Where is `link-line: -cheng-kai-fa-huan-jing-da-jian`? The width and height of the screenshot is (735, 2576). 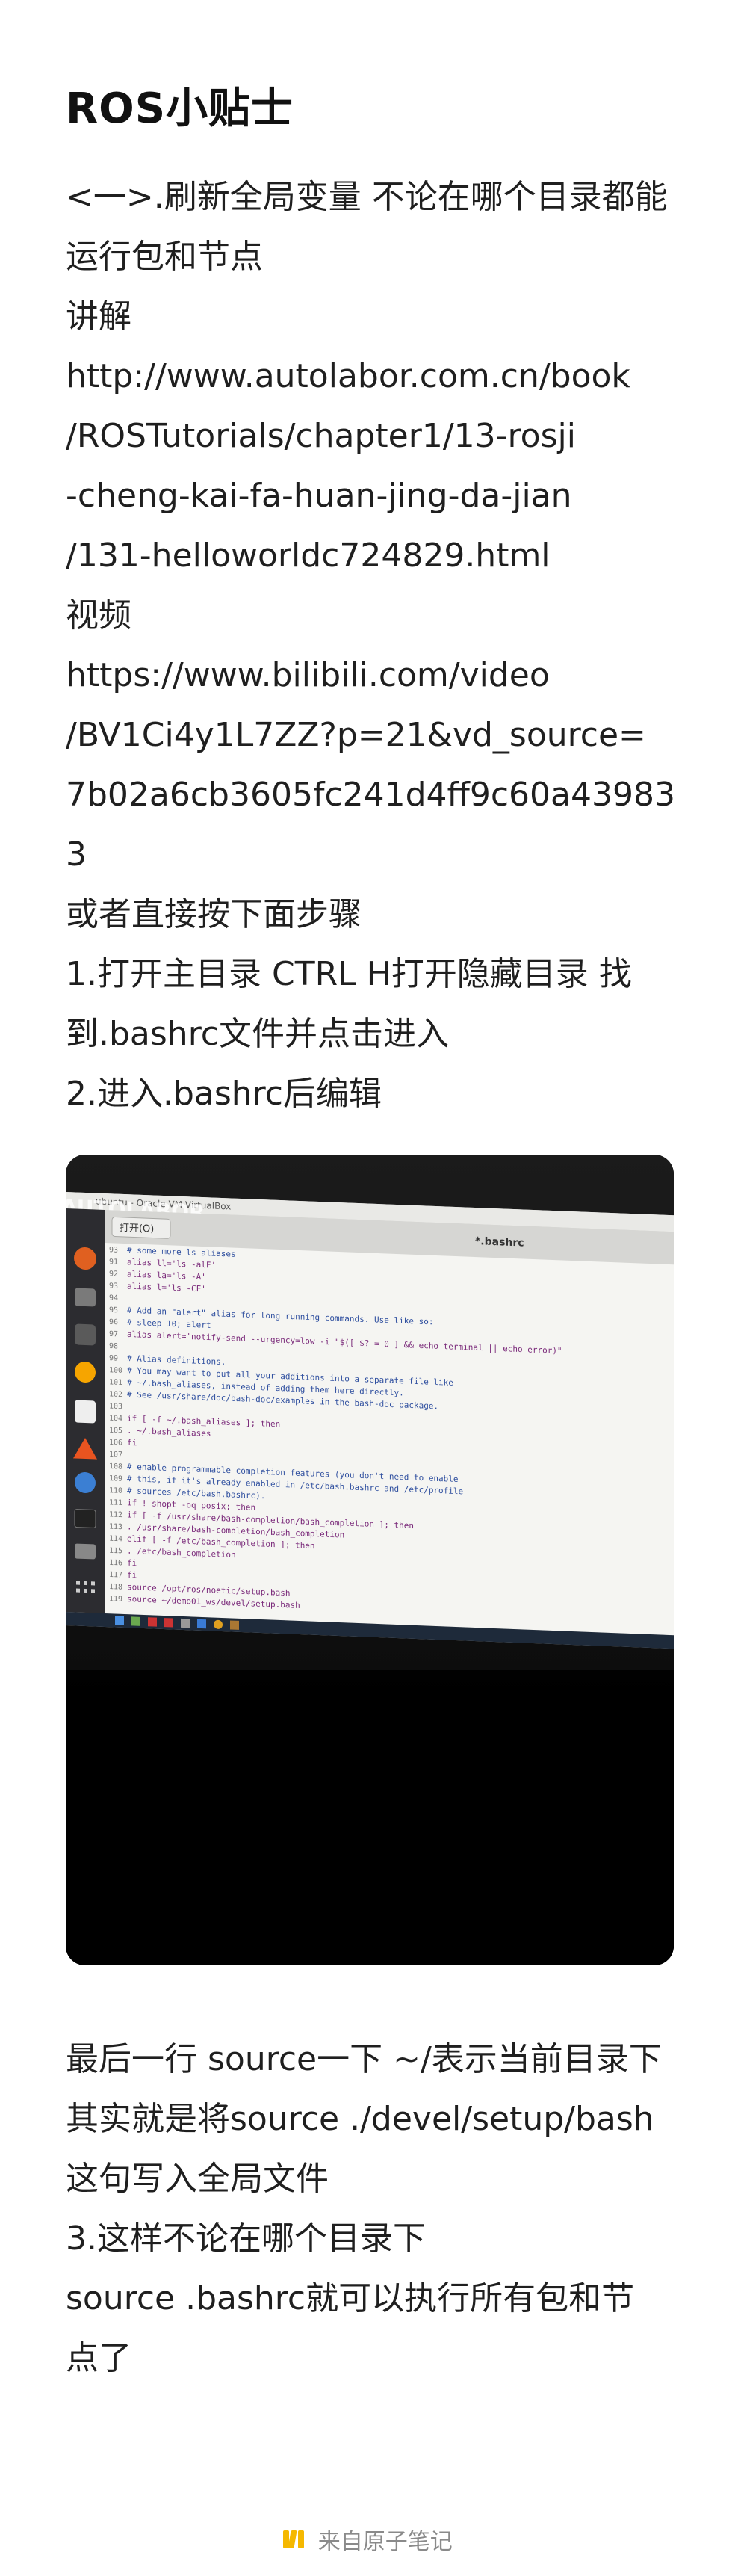
link-line: -cheng-kai-fa-huan-jing-da-jian is located at coordinates (376, 496).